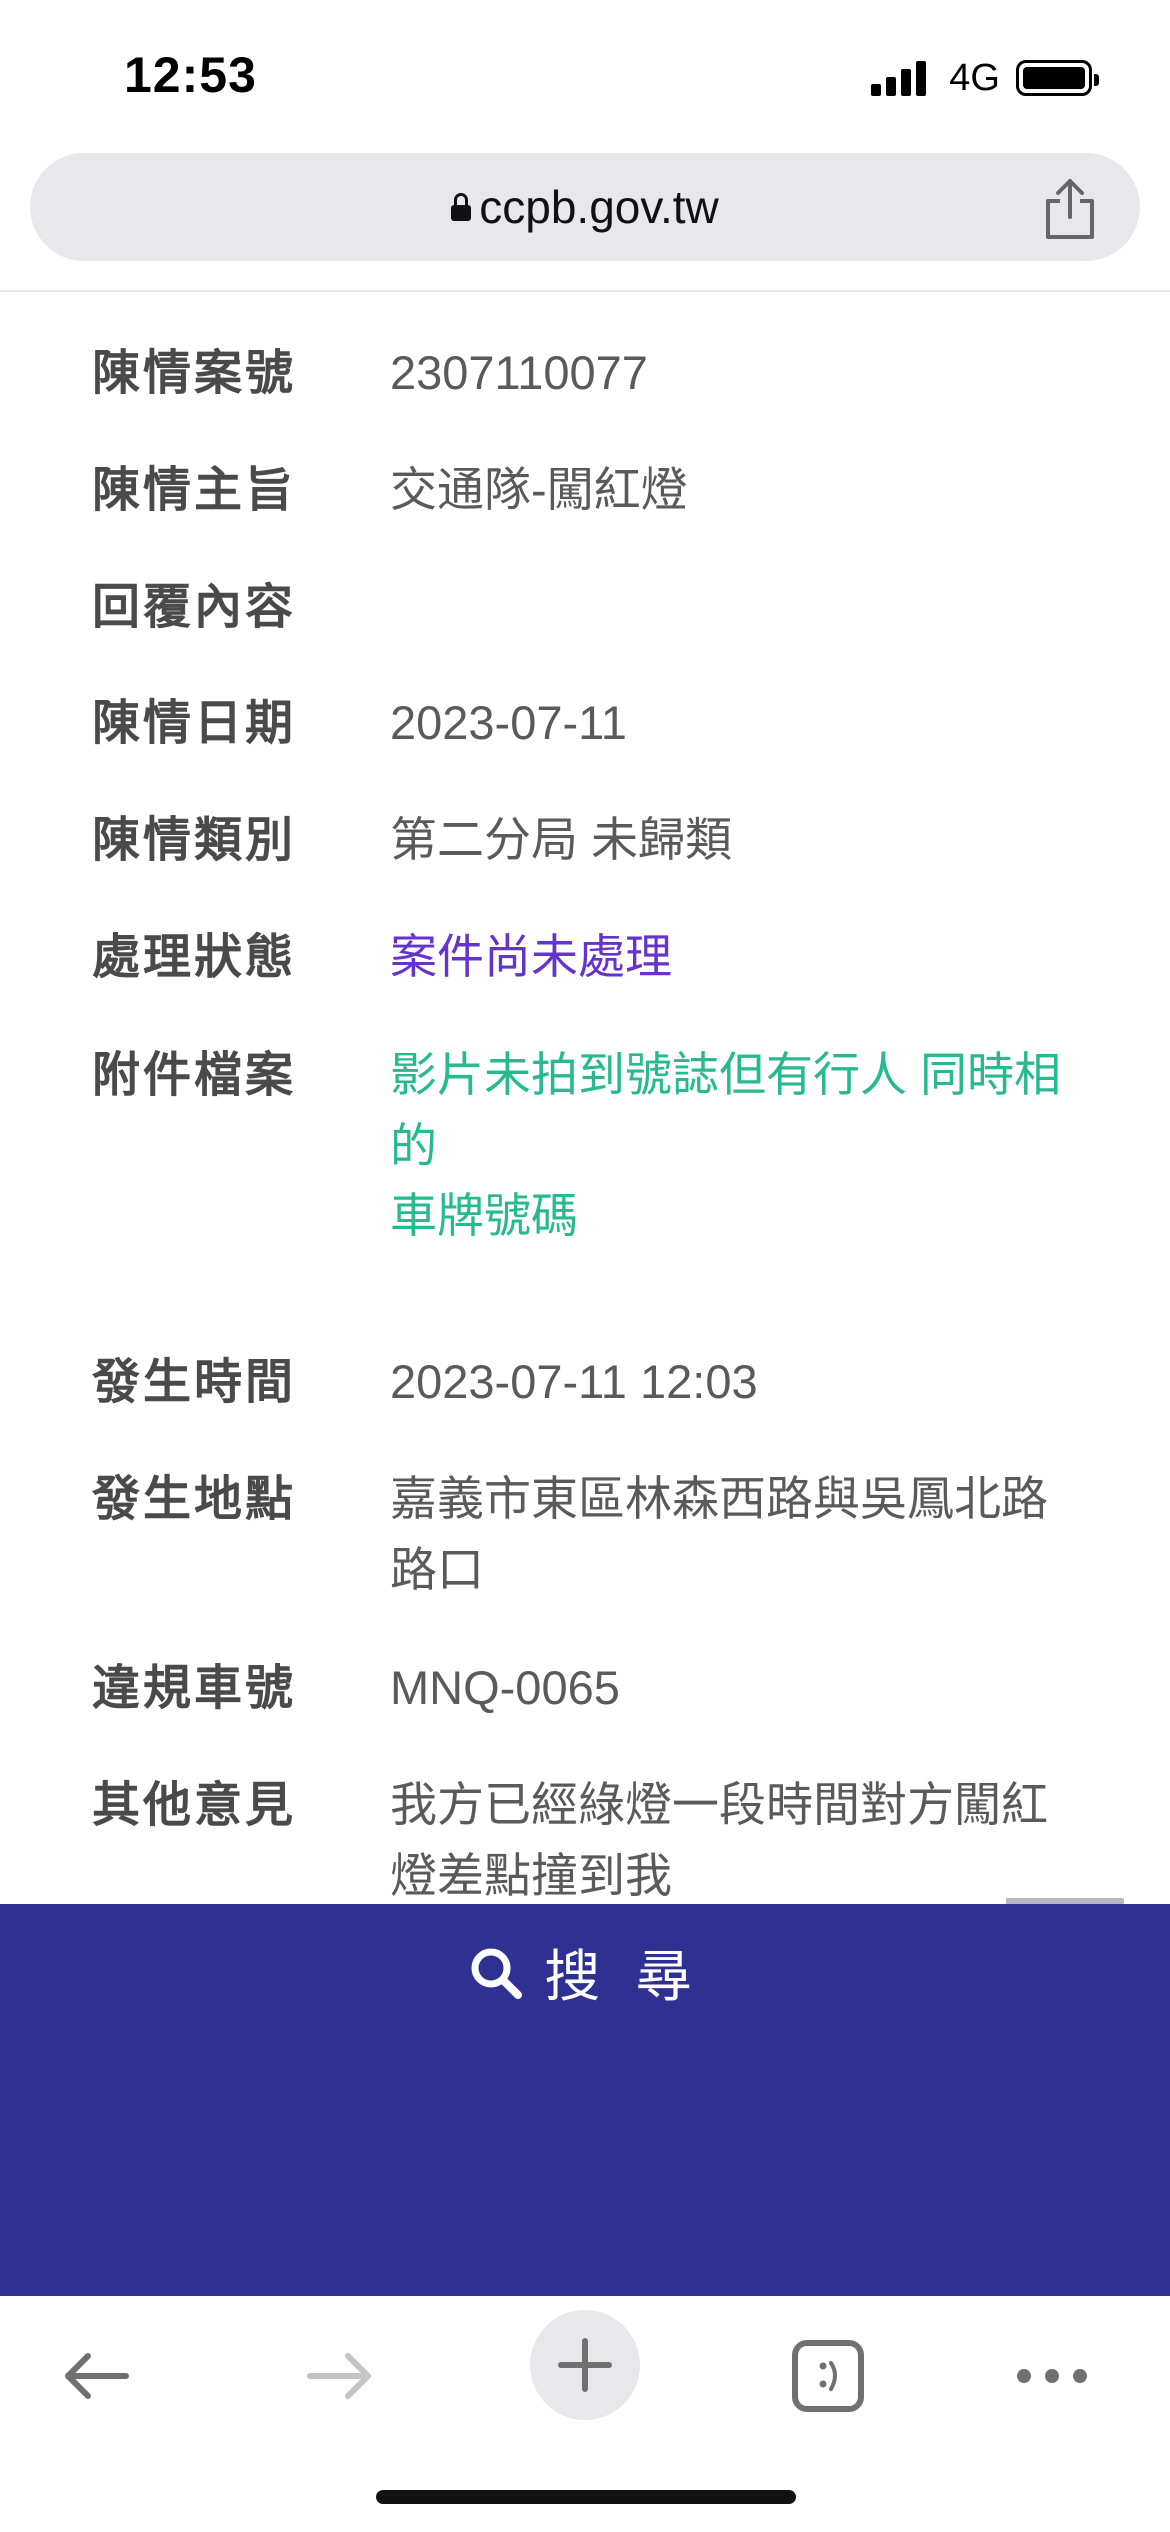  What do you see at coordinates (194, 957) in the screenshot?
I see `detail-label: 處理狀態` at bounding box center [194, 957].